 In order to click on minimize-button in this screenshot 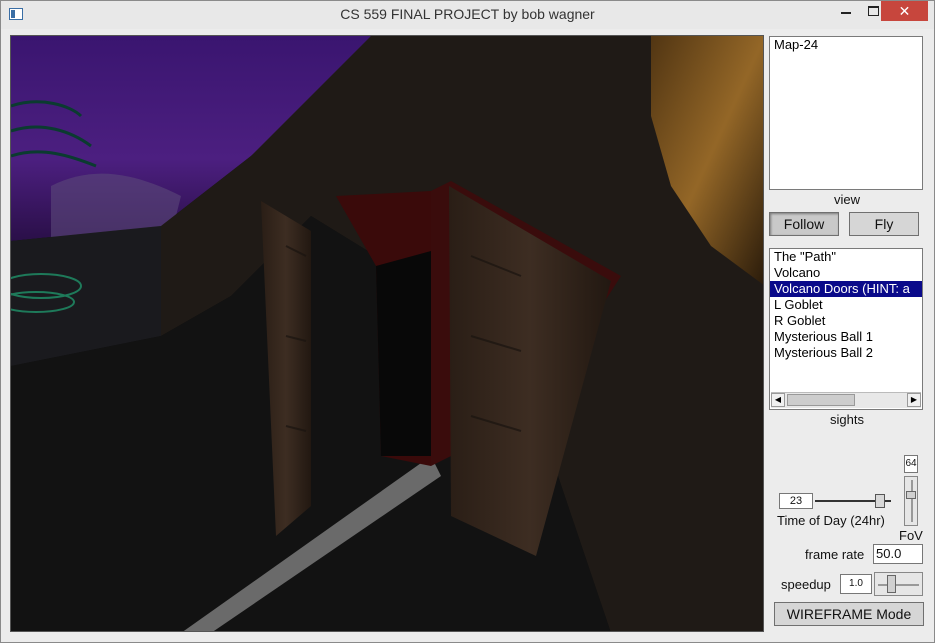, I will do `click(846, 11)`.